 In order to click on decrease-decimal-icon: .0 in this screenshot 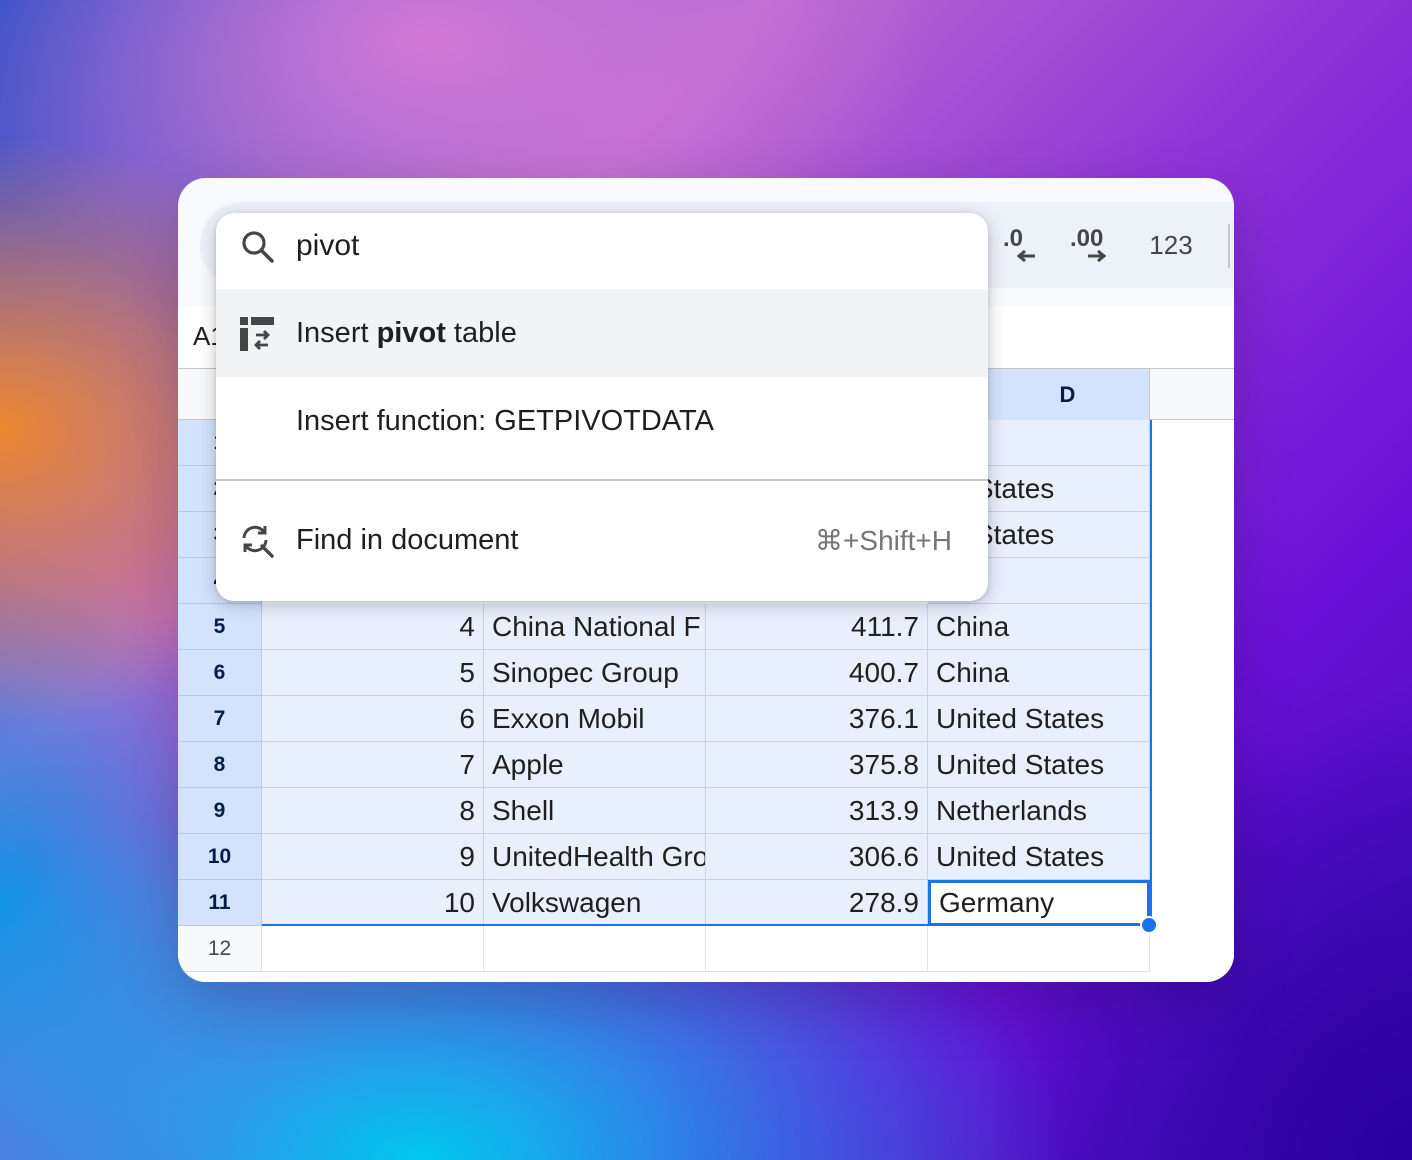, I will do `click(1019, 244)`.